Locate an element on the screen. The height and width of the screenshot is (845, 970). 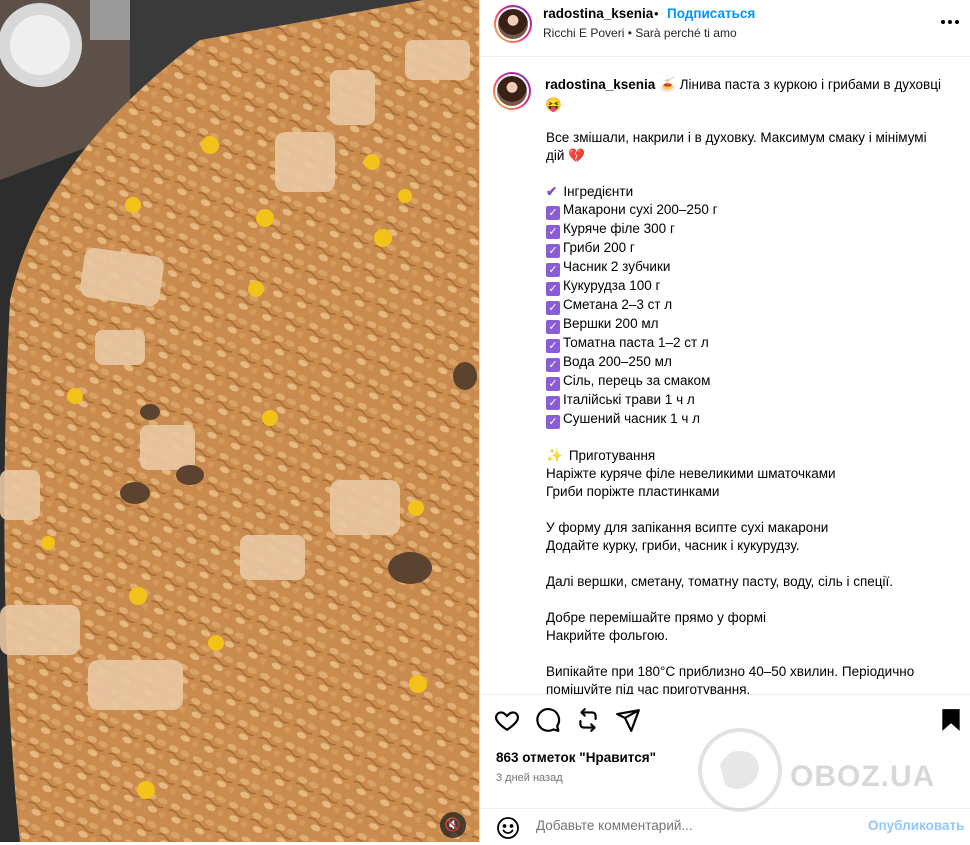
caption-line: Накрийте фольгою. is located at coordinates (748, 636).